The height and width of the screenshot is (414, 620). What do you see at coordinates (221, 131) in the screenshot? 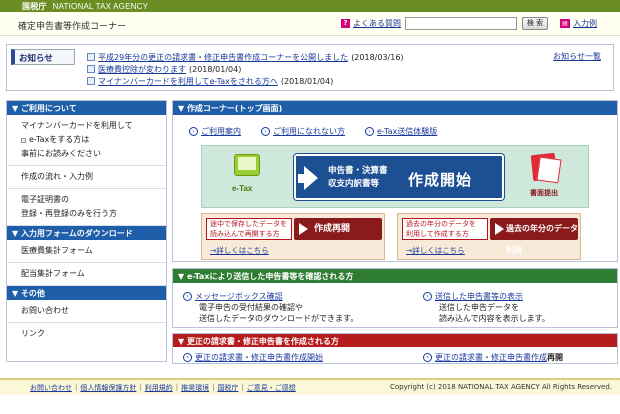
I see `usage-guide-label: ご利用案内` at bounding box center [221, 131].